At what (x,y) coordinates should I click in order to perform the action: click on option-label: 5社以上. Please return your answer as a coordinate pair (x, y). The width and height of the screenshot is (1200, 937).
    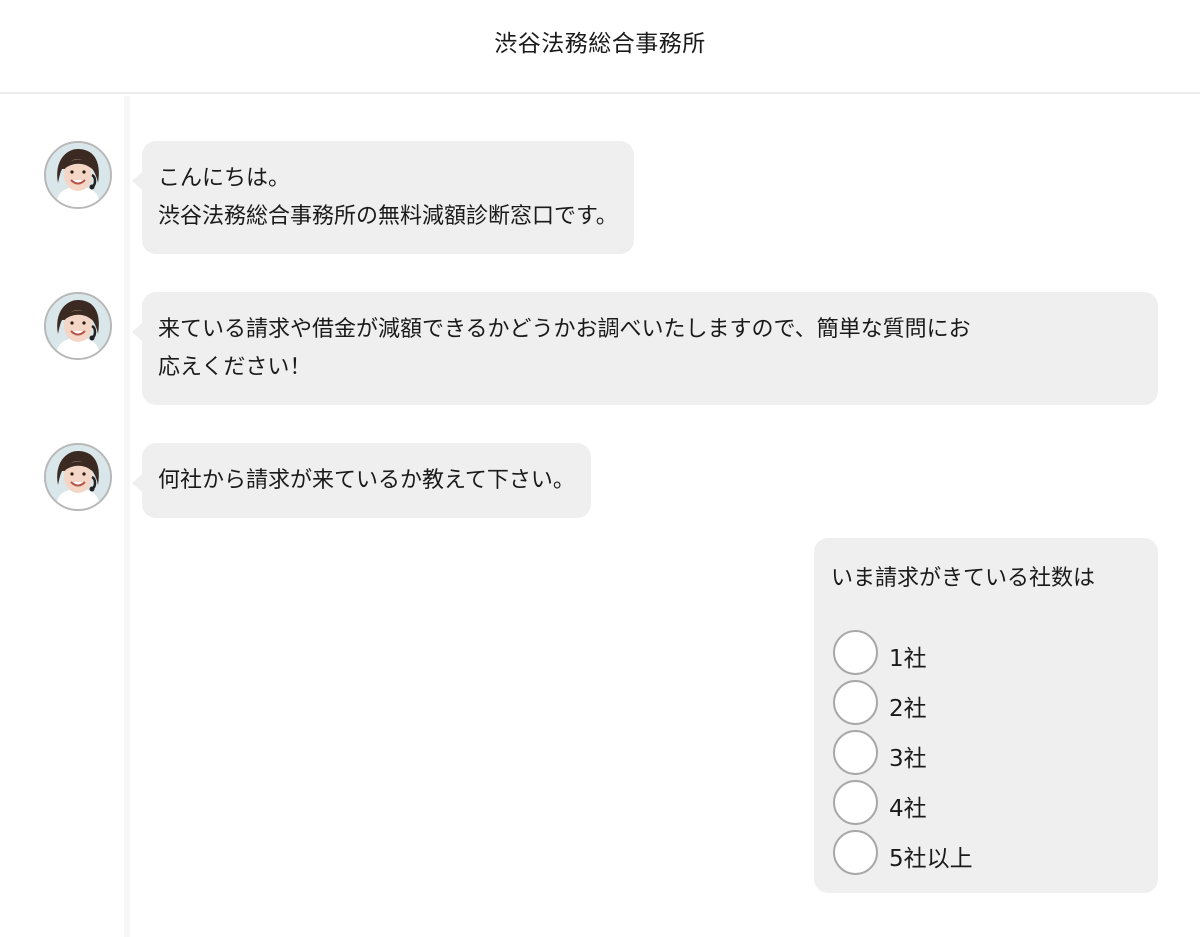
    Looking at the image, I should click on (931, 856).